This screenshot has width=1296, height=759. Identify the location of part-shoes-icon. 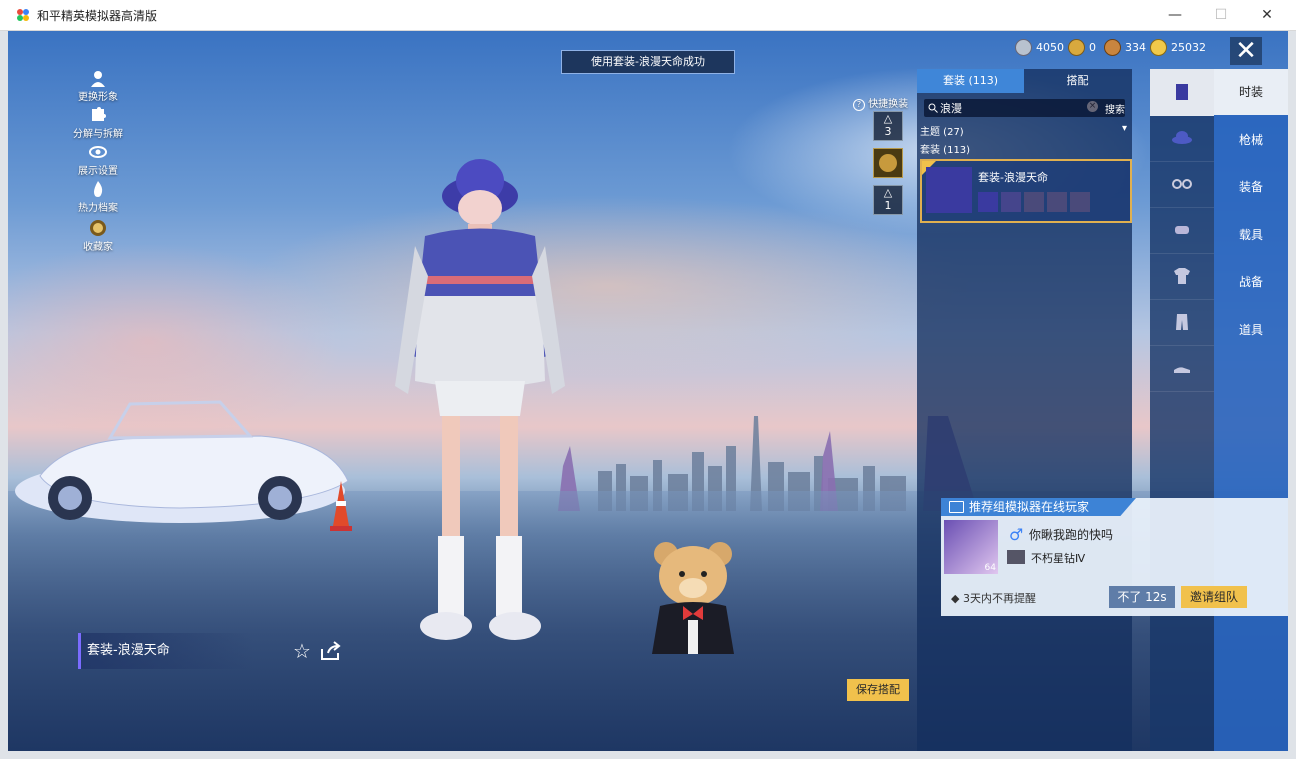
(1057, 202).